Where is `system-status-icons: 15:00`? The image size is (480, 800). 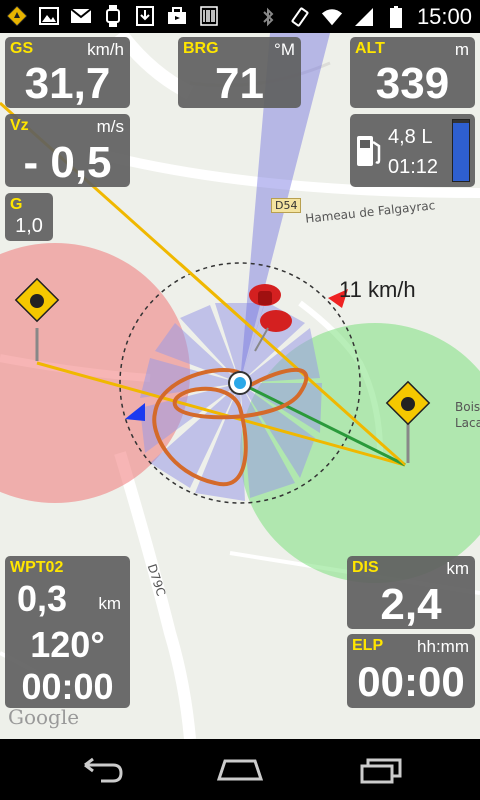 system-status-icons: 15:00 is located at coordinates (364, 17).